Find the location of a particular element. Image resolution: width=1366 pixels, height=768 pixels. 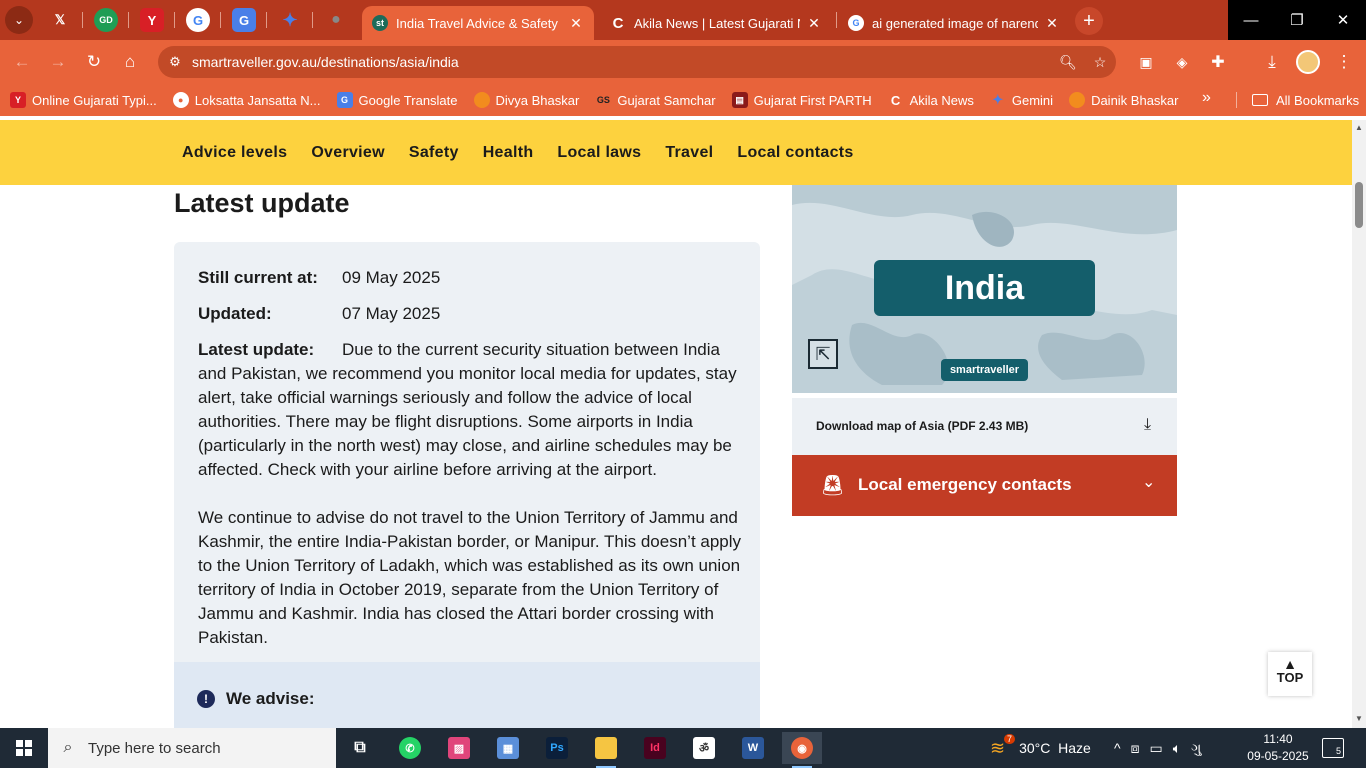

indesign-app: Id is located at coordinates (655, 748).